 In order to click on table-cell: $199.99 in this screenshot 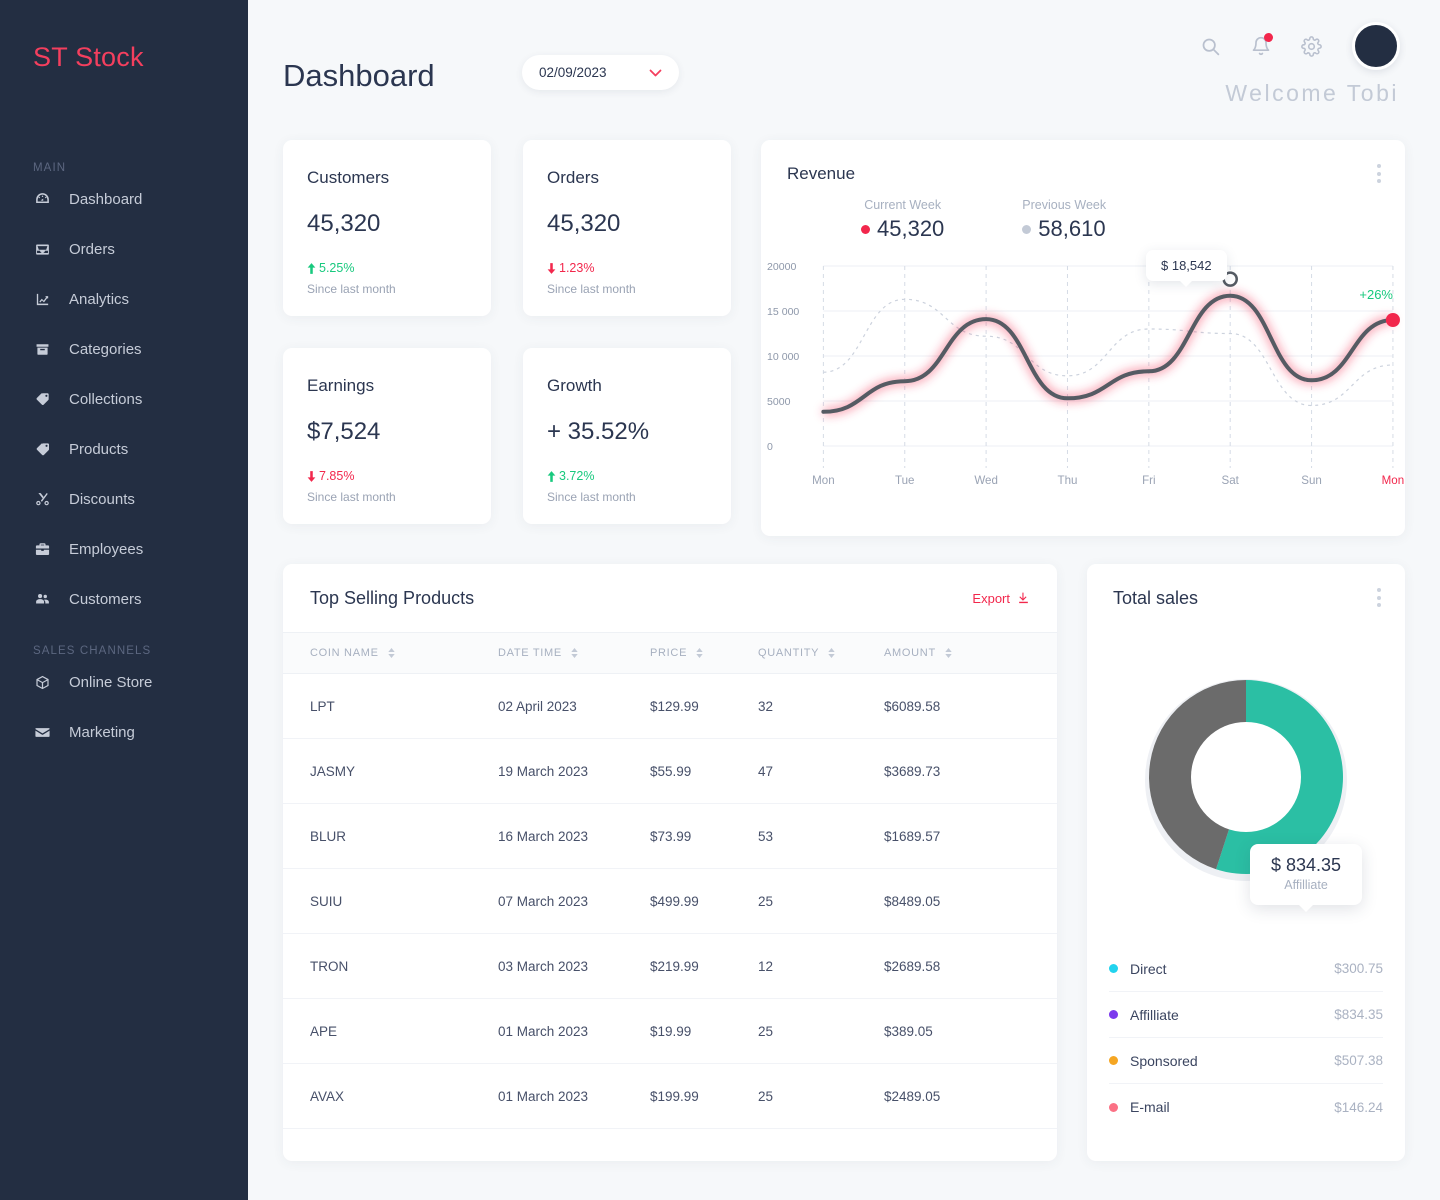, I will do `click(704, 1096)`.